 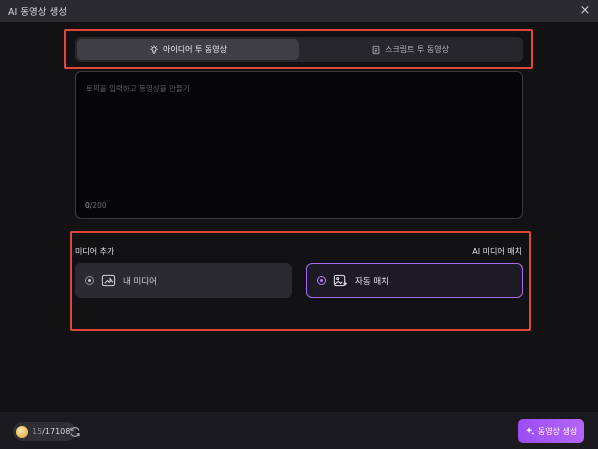 What do you see at coordinates (372, 281) in the screenshot?
I see `auto-match-label: 자동 매치` at bounding box center [372, 281].